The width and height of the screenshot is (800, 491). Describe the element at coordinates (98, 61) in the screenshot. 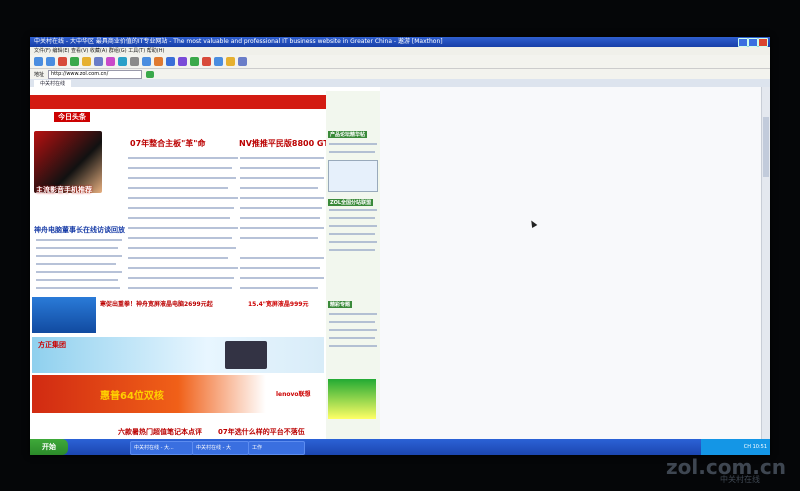

I see `favorites-icon` at that location.